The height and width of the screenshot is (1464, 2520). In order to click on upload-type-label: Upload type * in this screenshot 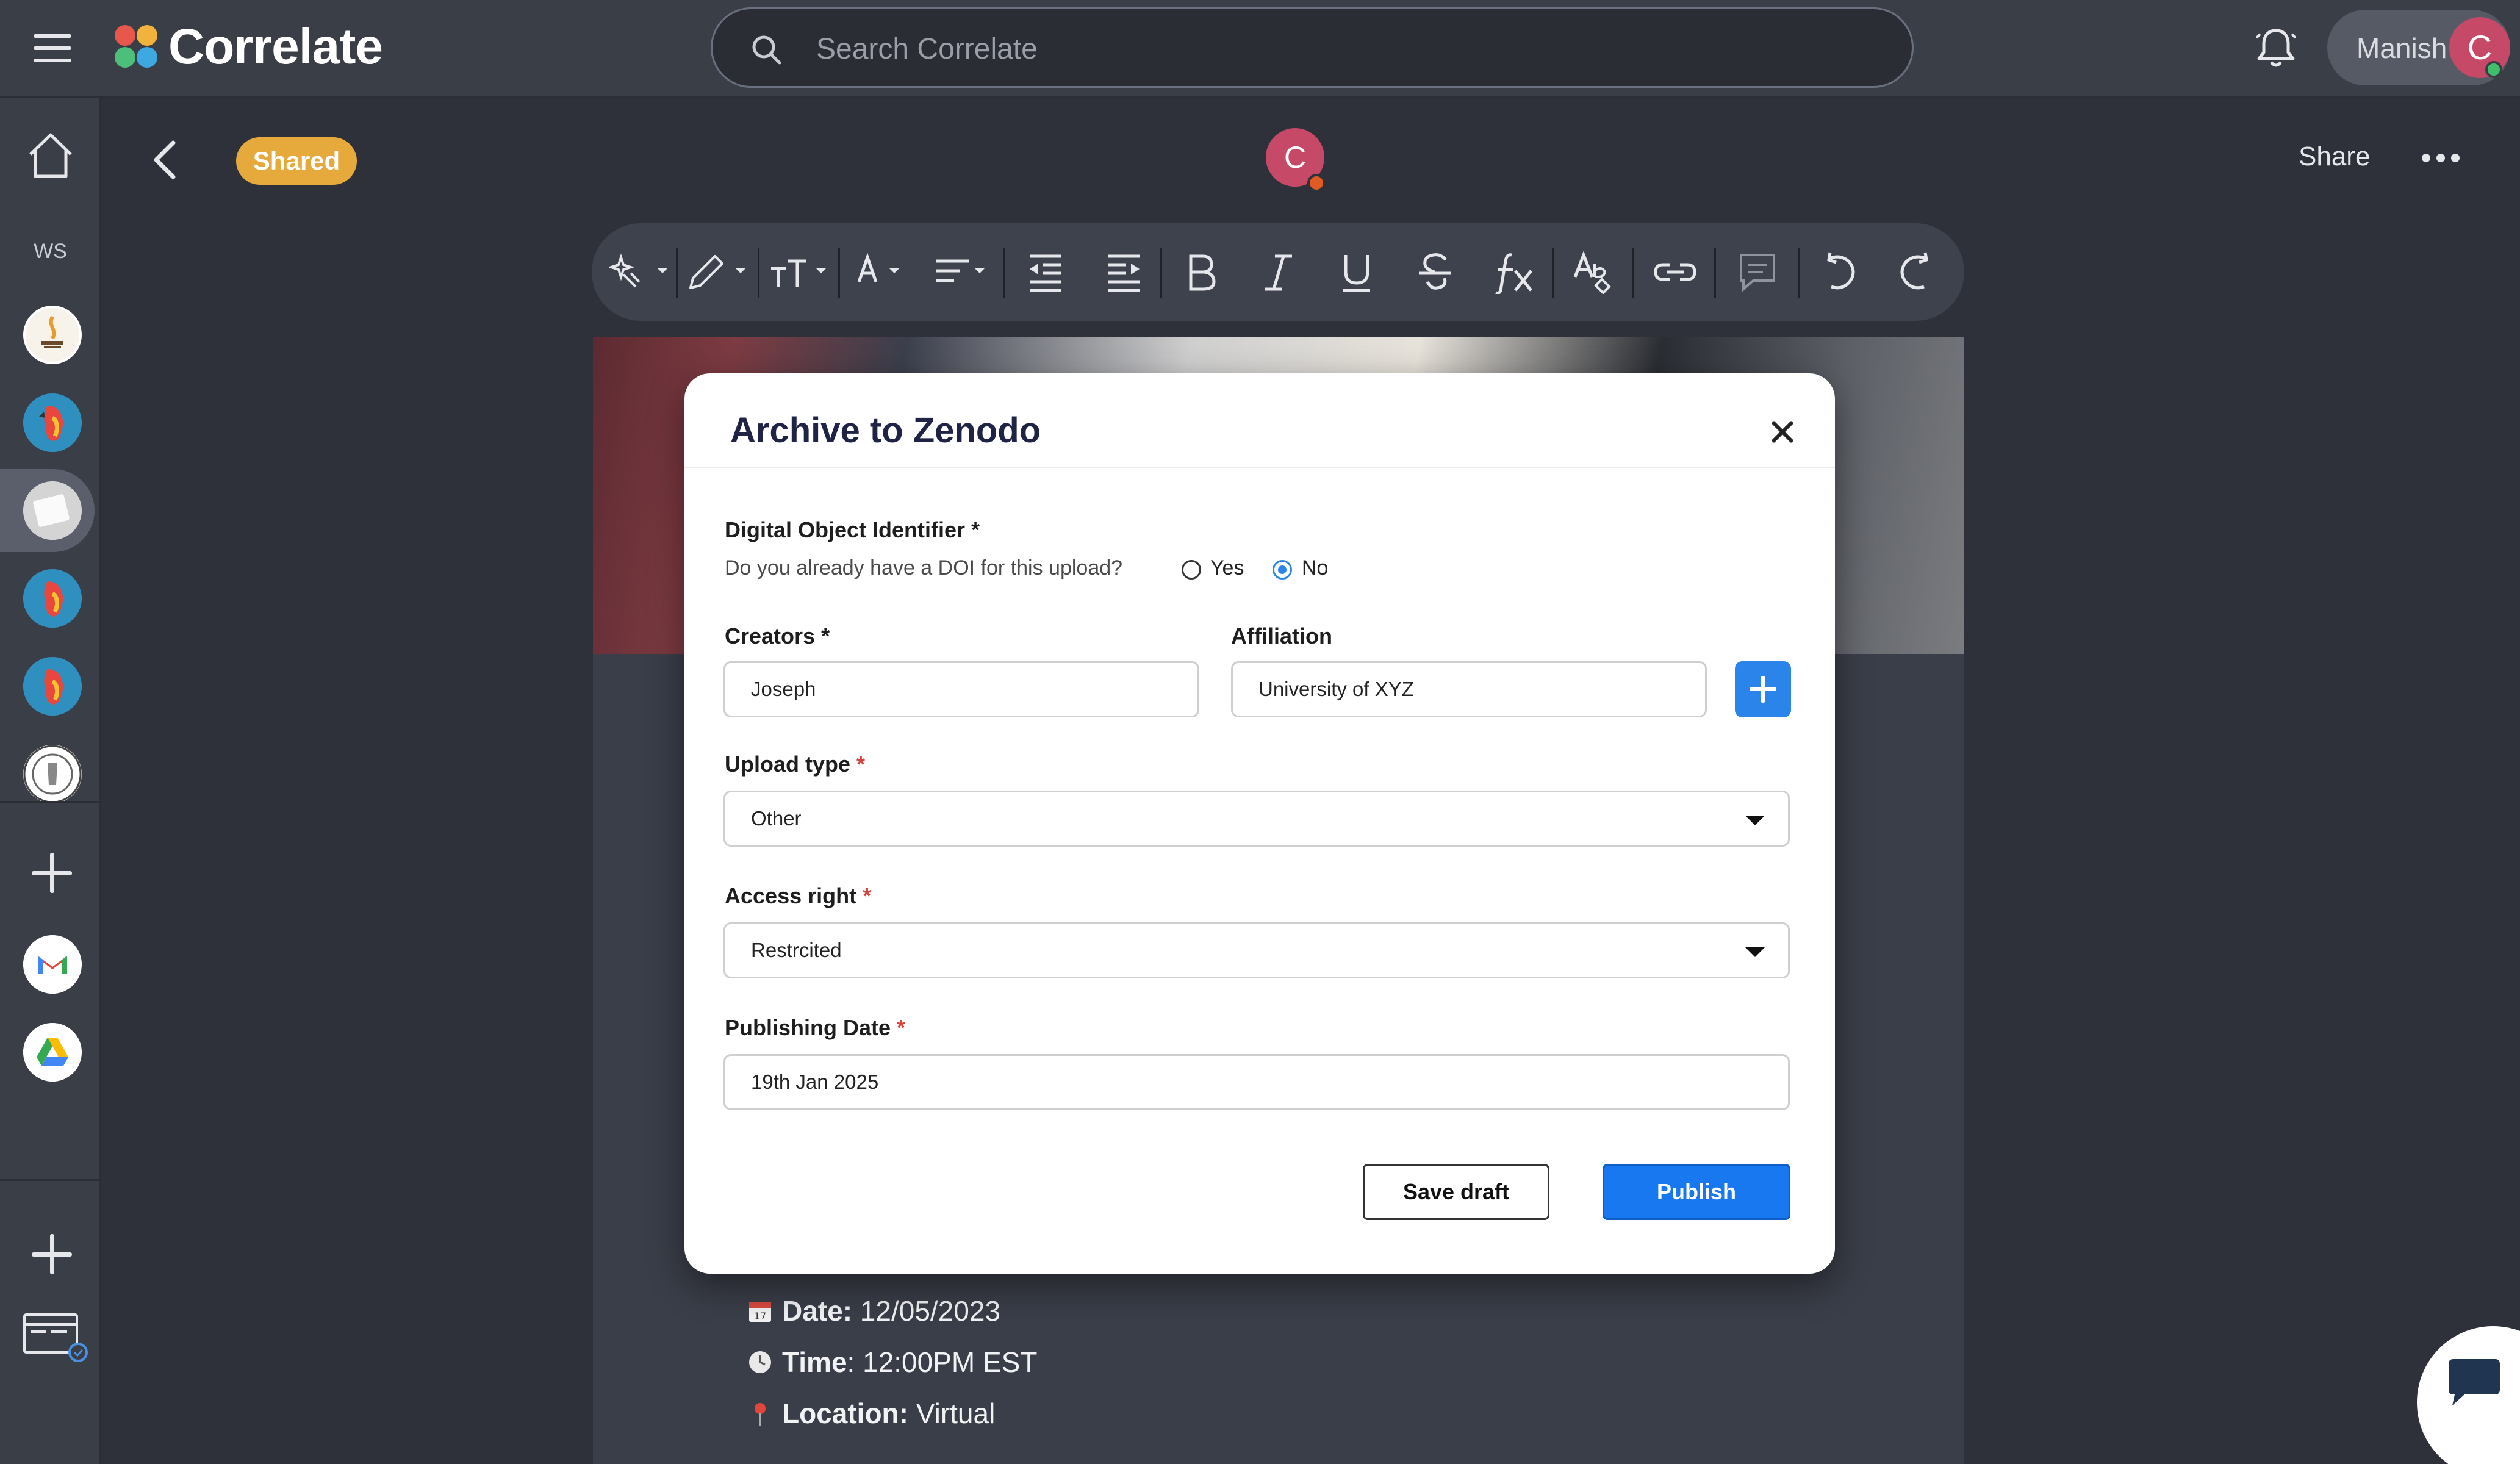, I will do `click(795, 764)`.